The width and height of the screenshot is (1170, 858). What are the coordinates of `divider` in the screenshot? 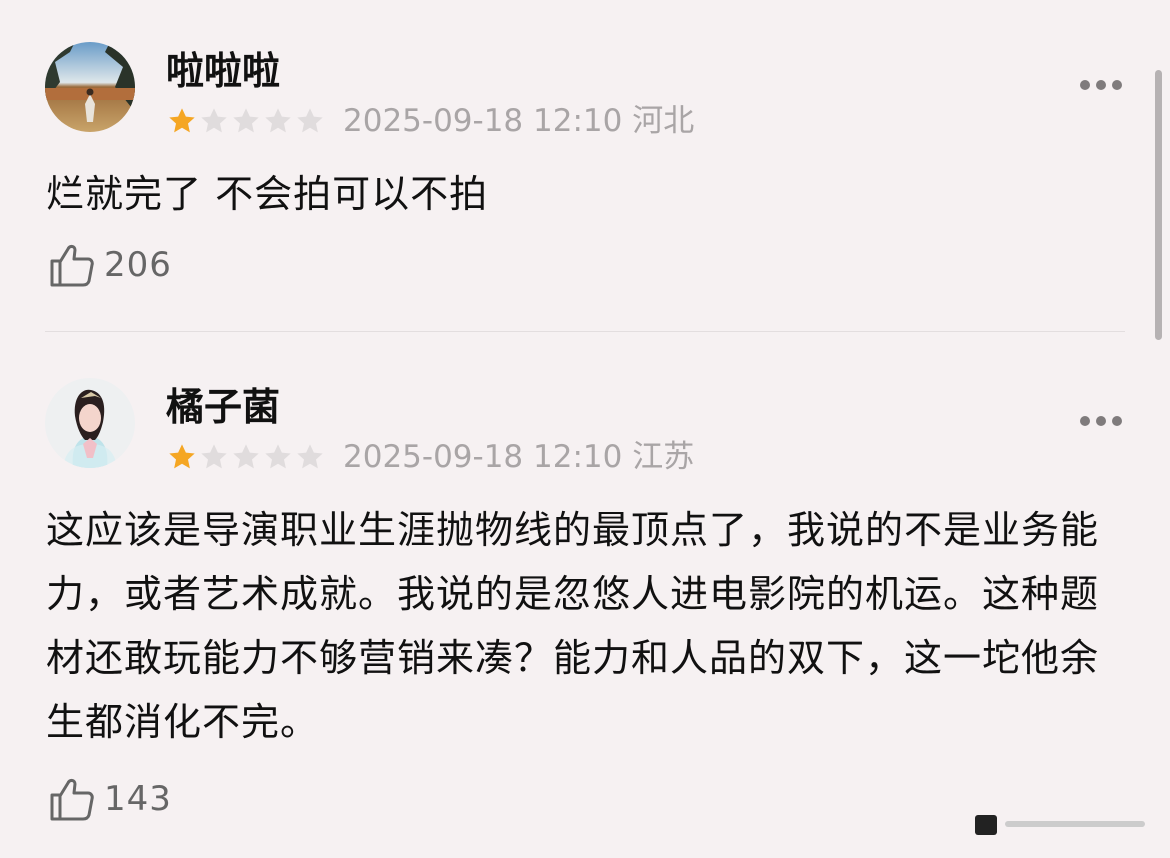 It's located at (585, 331).